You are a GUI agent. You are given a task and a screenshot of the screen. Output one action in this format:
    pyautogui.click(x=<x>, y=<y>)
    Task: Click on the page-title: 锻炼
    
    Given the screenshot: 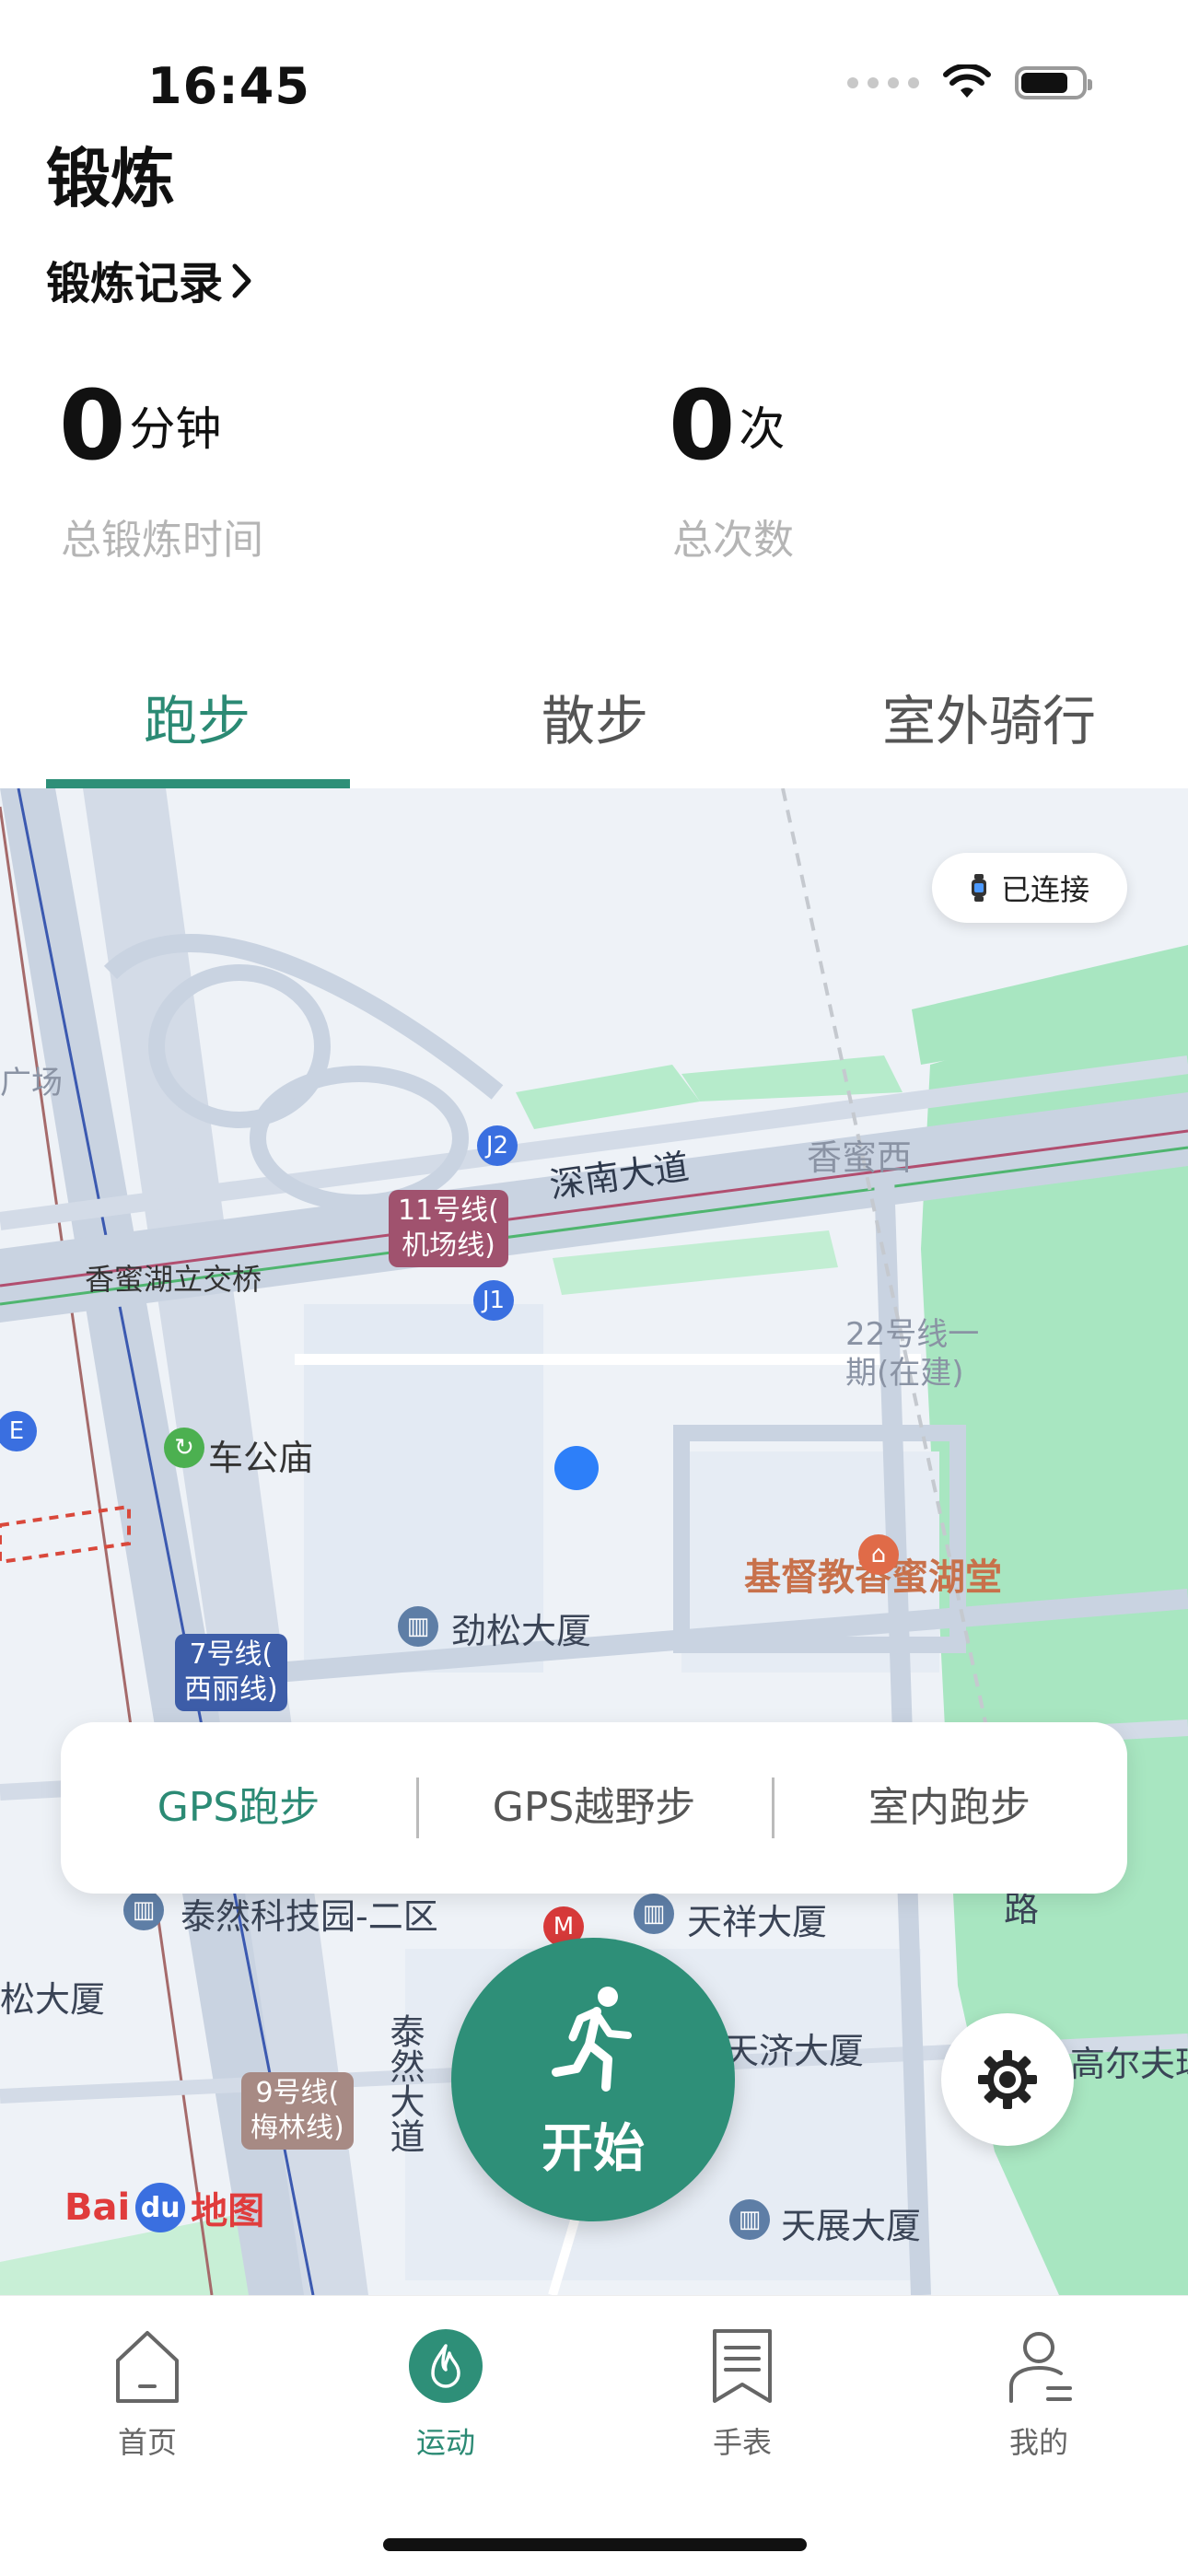 What is the action you would take?
    pyautogui.click(x=111, y=178)
    